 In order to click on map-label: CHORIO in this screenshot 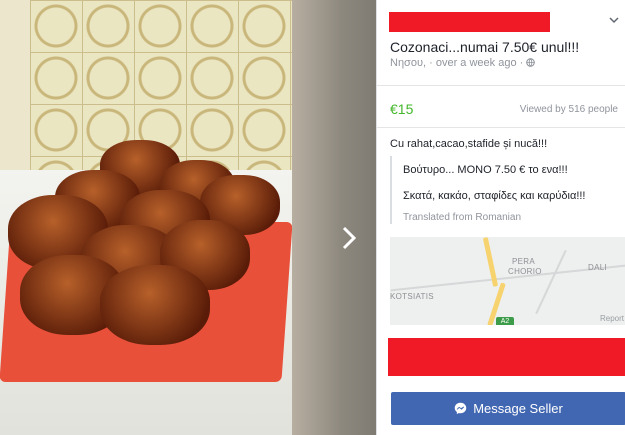, I will do `click(525, 271)`.